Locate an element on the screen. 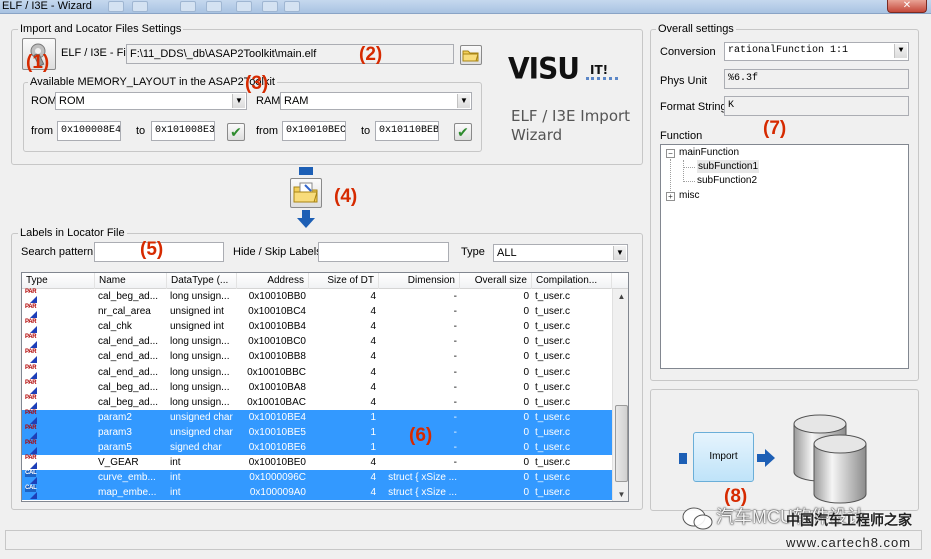 The image size is (931, 559). format-string-field: K is located at coordinates (816, 106).